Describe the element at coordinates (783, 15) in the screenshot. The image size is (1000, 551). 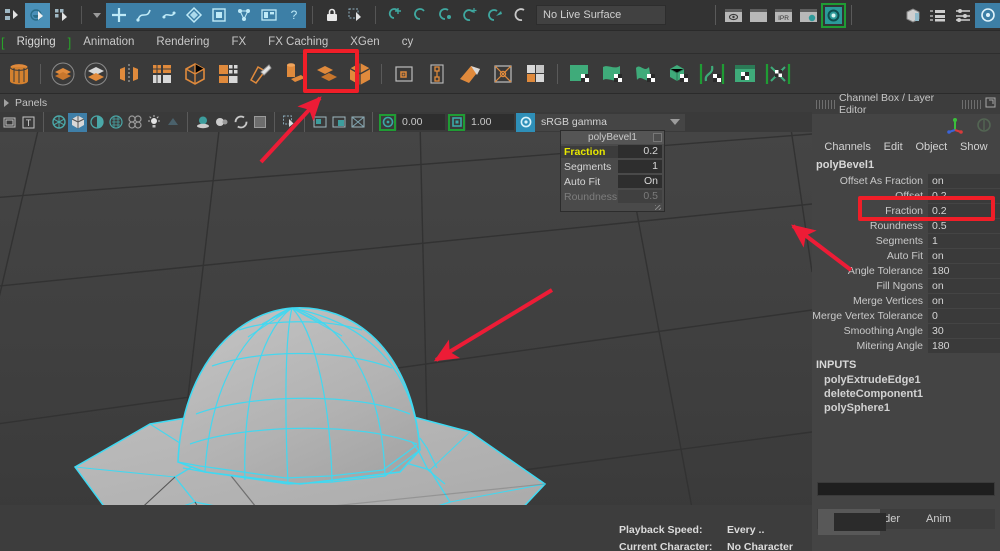
I see `ipr-render-icon: IPR` at that location.